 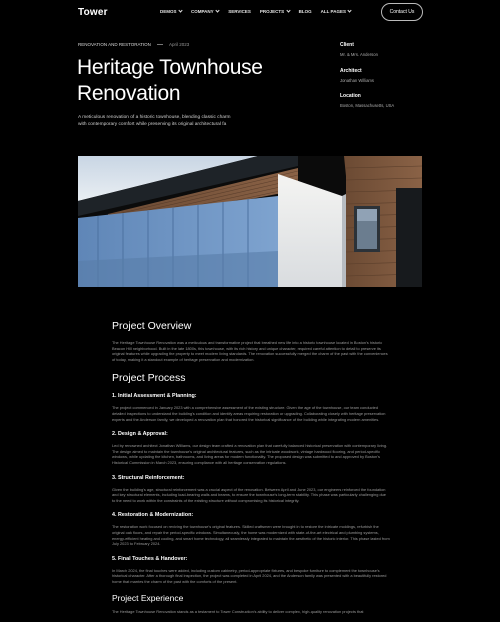 I want to click on nav-label: PROJECTS, so click(x=272, y=11).